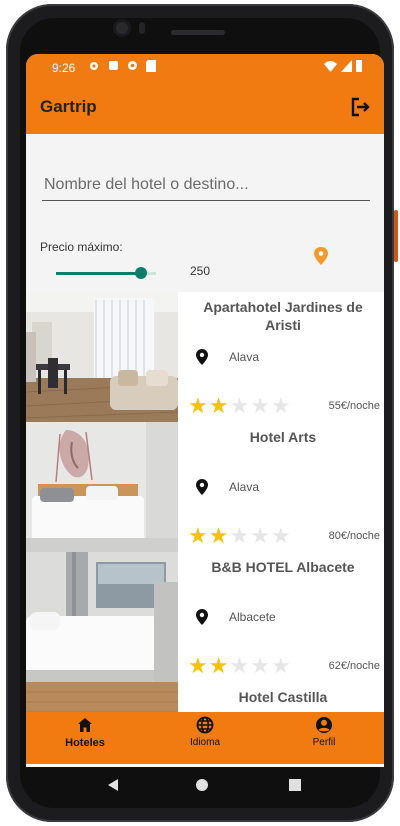  I want to click on nav-label-hoteles: Hoteles, so click(85, 743).